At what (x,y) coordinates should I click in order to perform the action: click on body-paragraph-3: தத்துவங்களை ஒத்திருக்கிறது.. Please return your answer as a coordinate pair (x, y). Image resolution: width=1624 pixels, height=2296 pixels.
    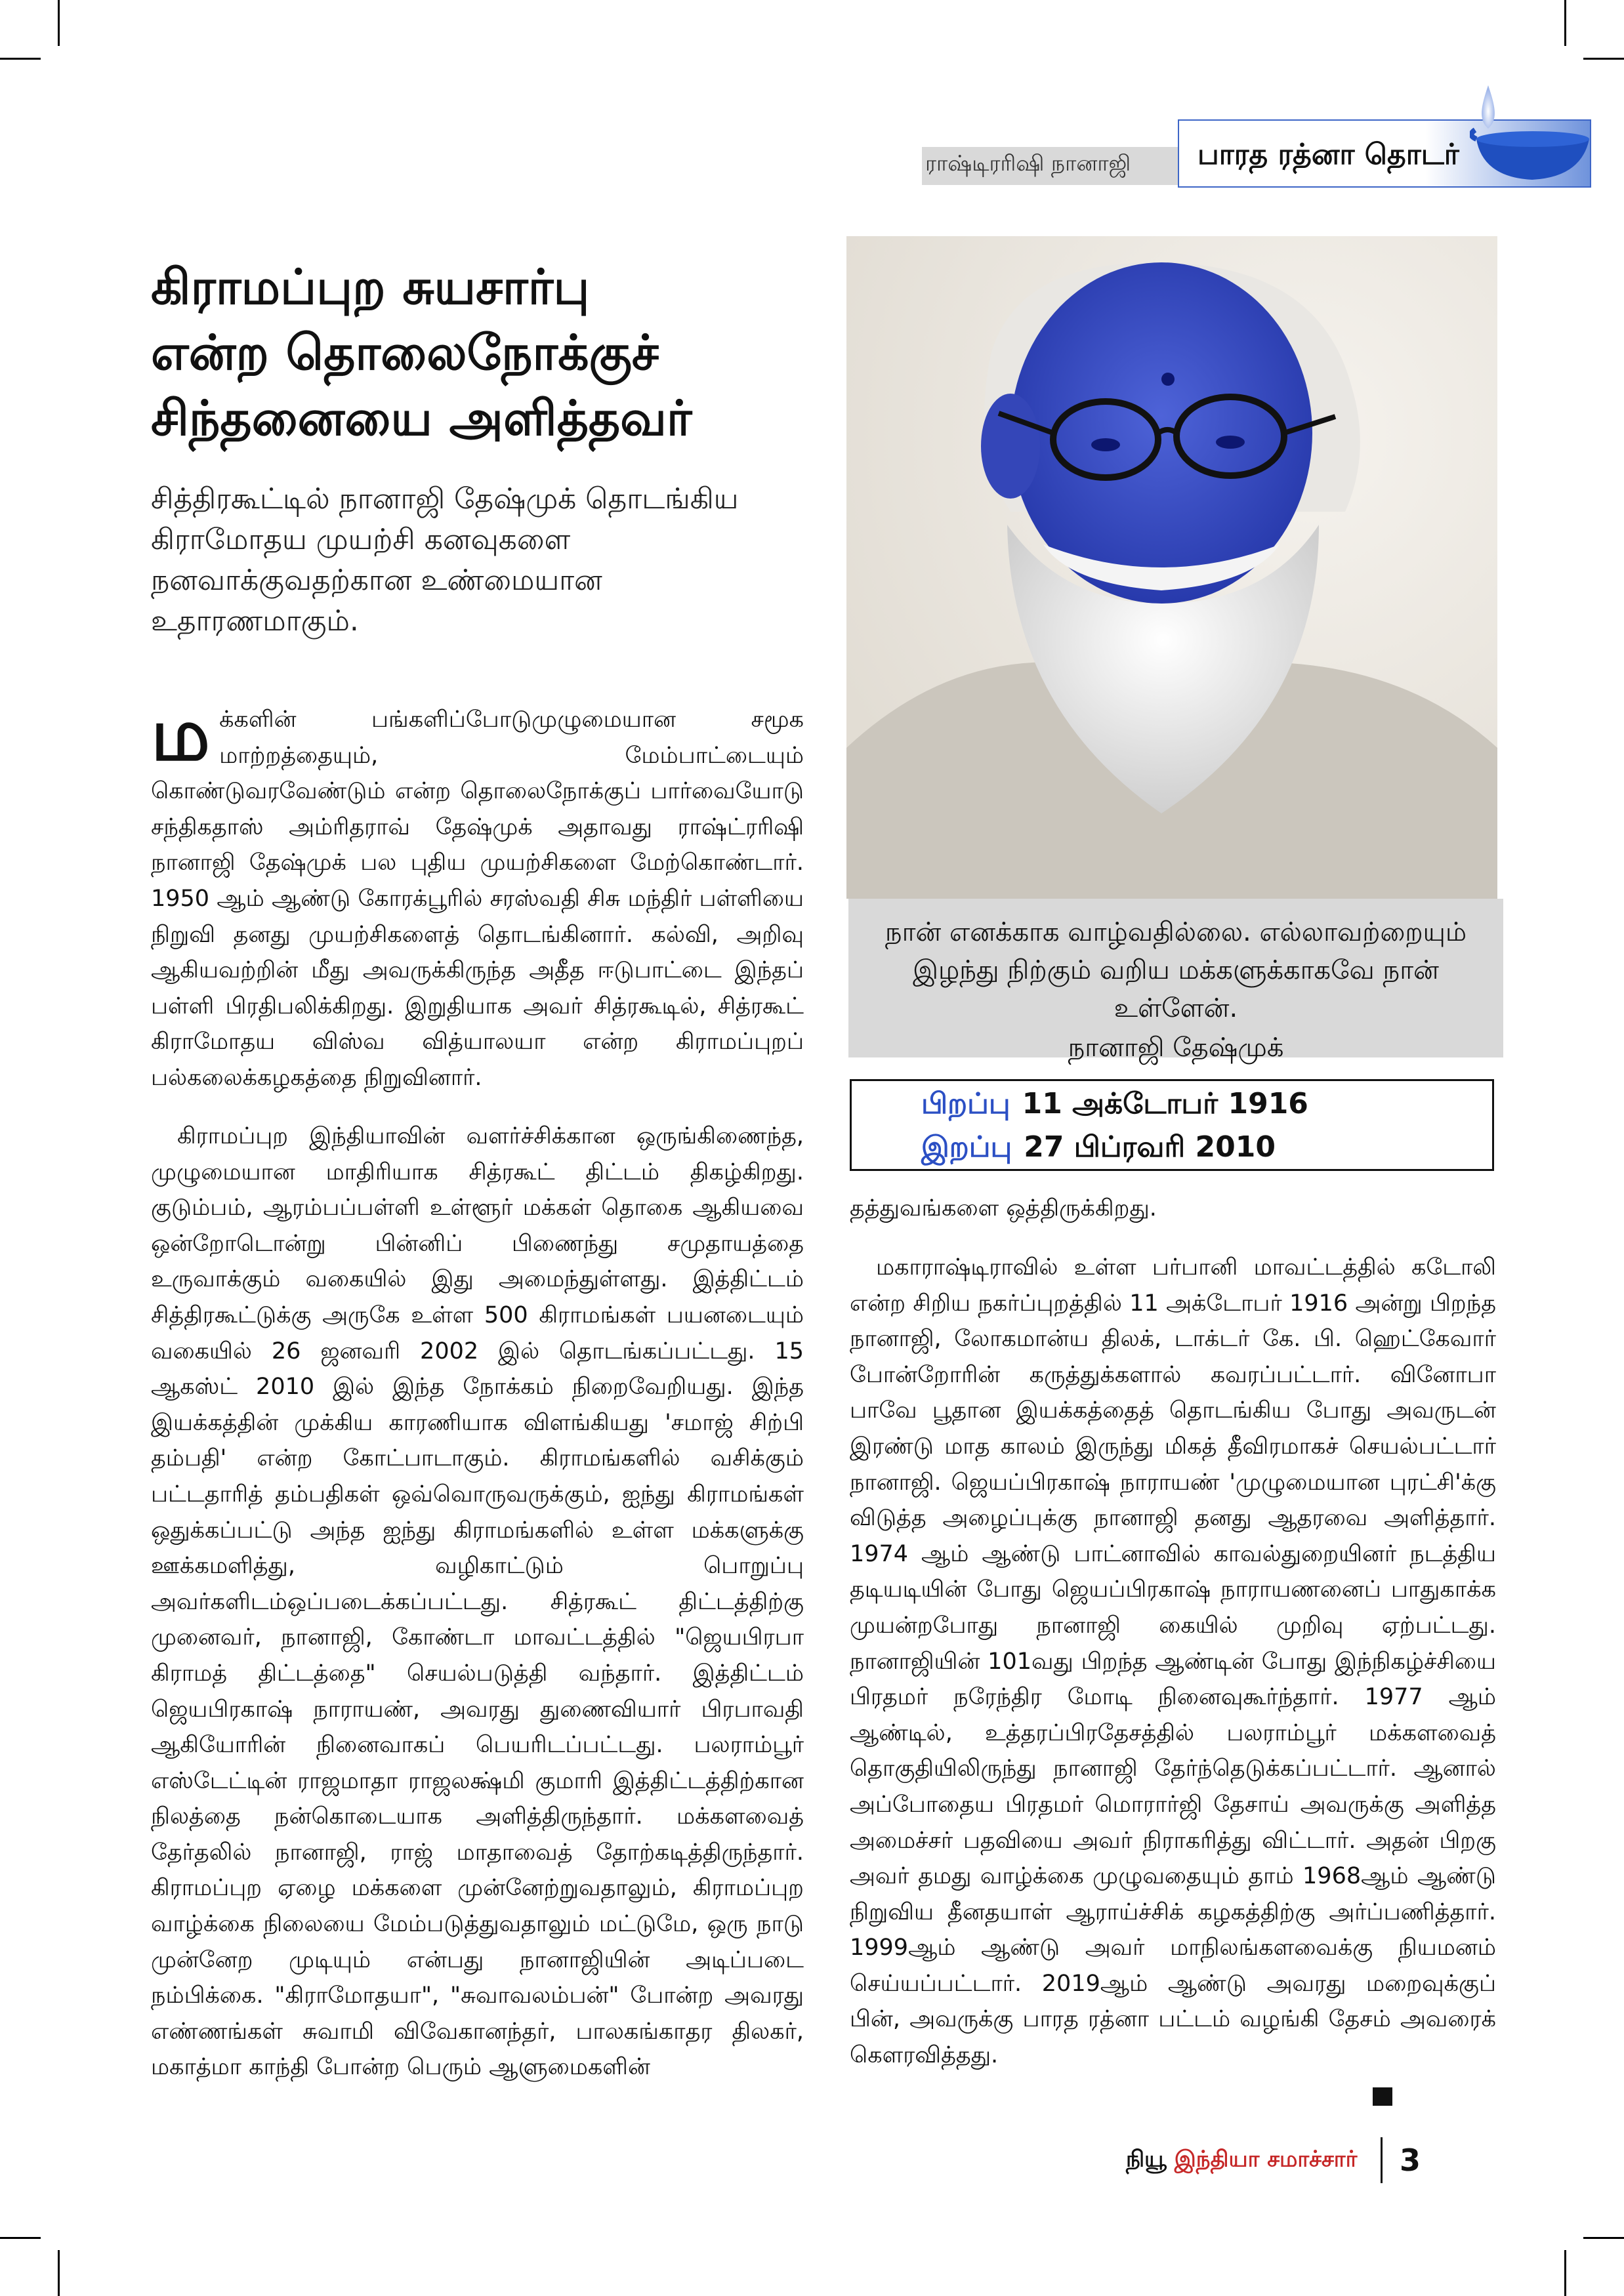
    Looking at the image, I should click on (1003, 1208).